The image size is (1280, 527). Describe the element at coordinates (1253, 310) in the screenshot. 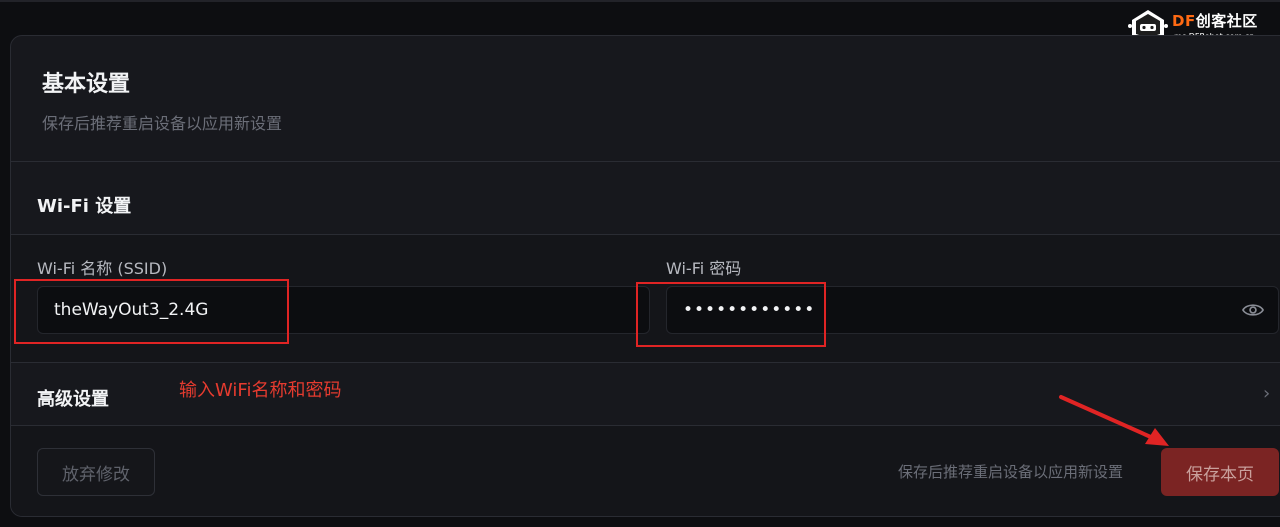

I see `eye-icon` at that location.